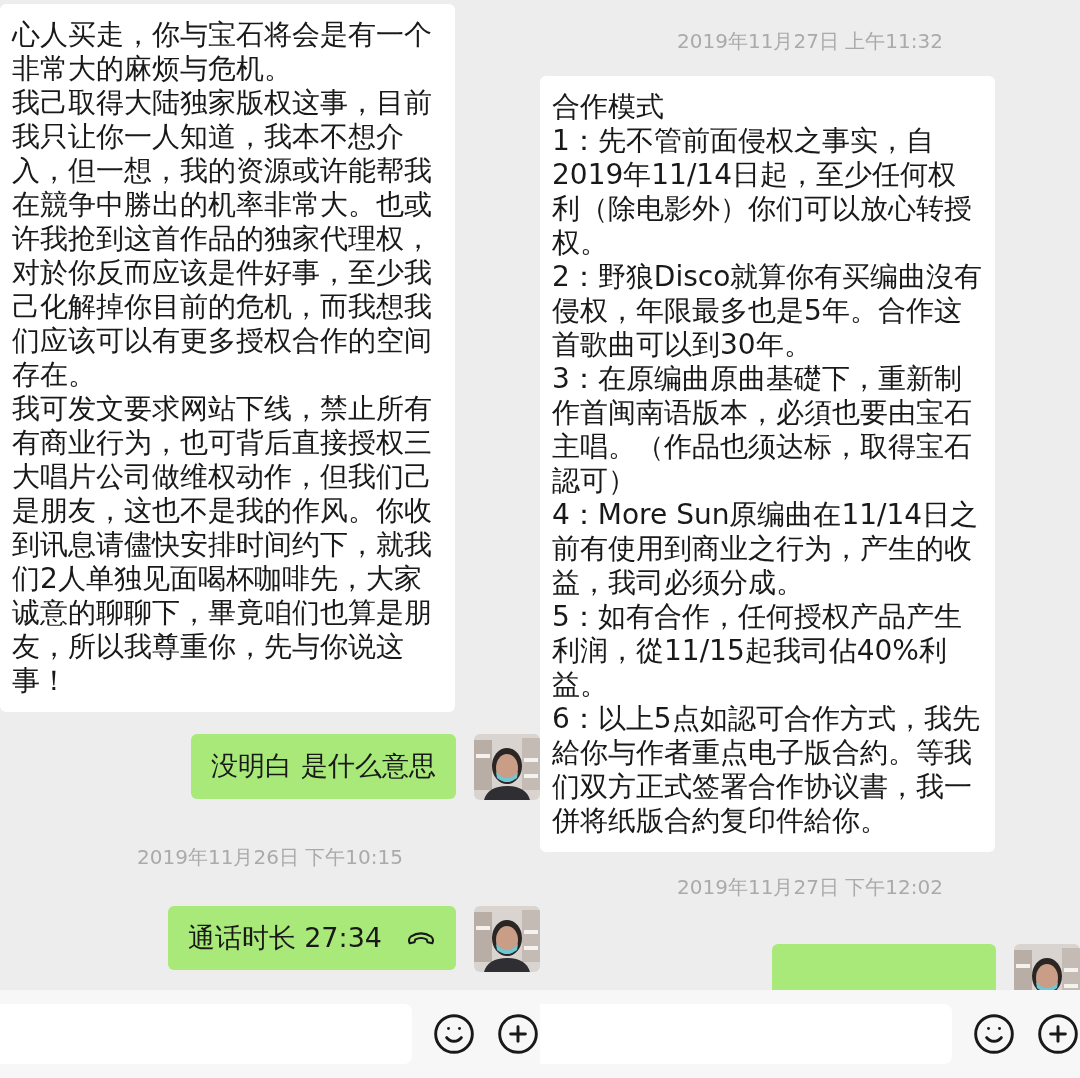  Describe the element at coordinates (421, 938) in the screenshot. I see `phone-icon` at that location.